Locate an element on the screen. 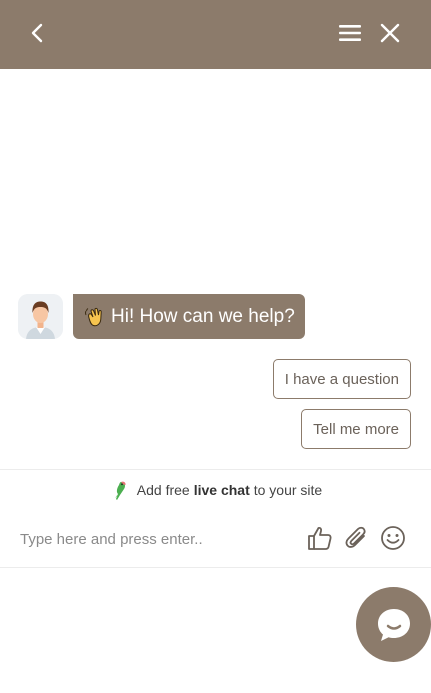 This screenshot has width=431, height=693. promo-suffix: to your site is located at coordinates (288, 490).